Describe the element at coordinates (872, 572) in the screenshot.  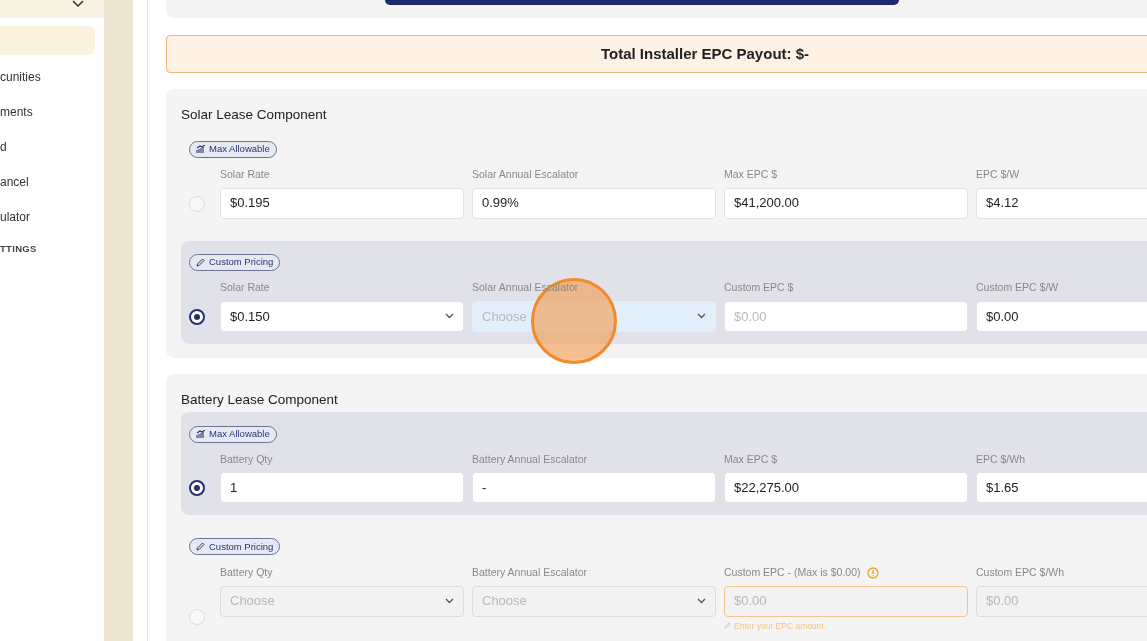
I see `info-icon` at that location.